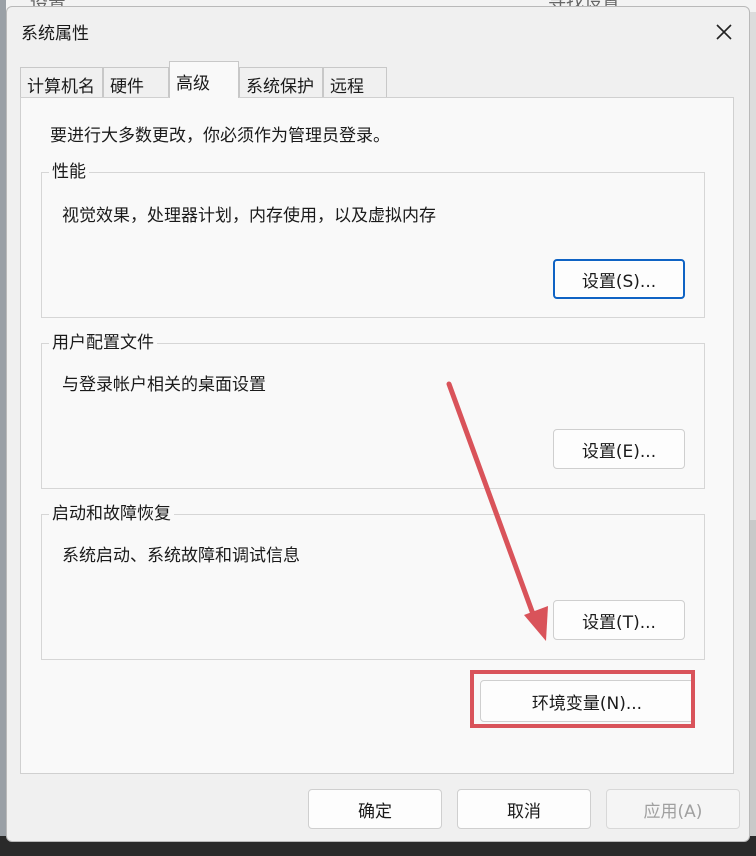 The image size is (756, 856). Describe the element at coordinates (61, 82) in the screenshot. I see `tab-computer-name: 计算机名` at that location.